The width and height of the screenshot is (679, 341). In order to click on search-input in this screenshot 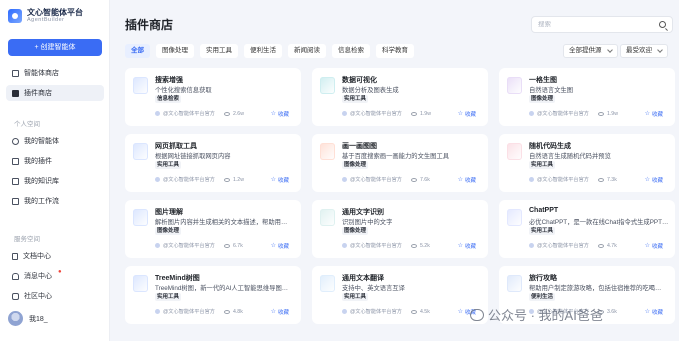, I will do `click(598, 24)`.